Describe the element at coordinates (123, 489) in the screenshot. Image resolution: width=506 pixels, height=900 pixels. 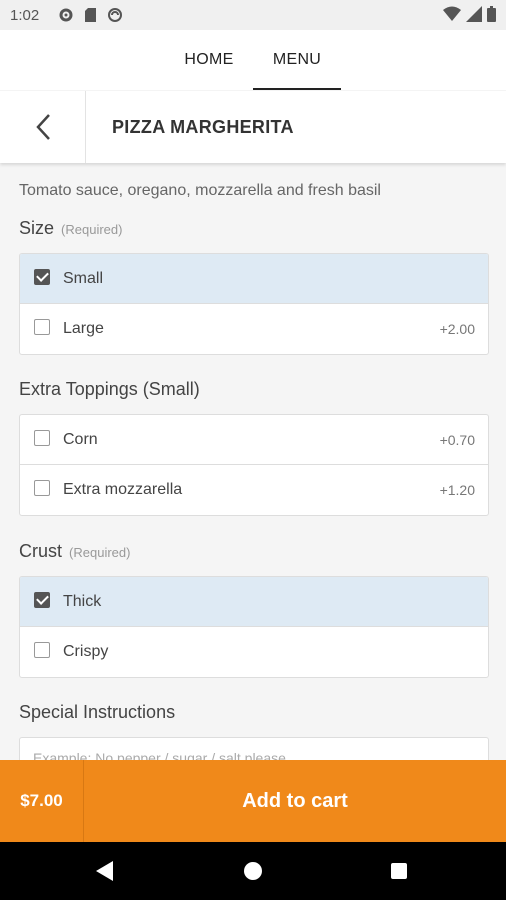
I see `option-label: Extra mozzarella` at that location.